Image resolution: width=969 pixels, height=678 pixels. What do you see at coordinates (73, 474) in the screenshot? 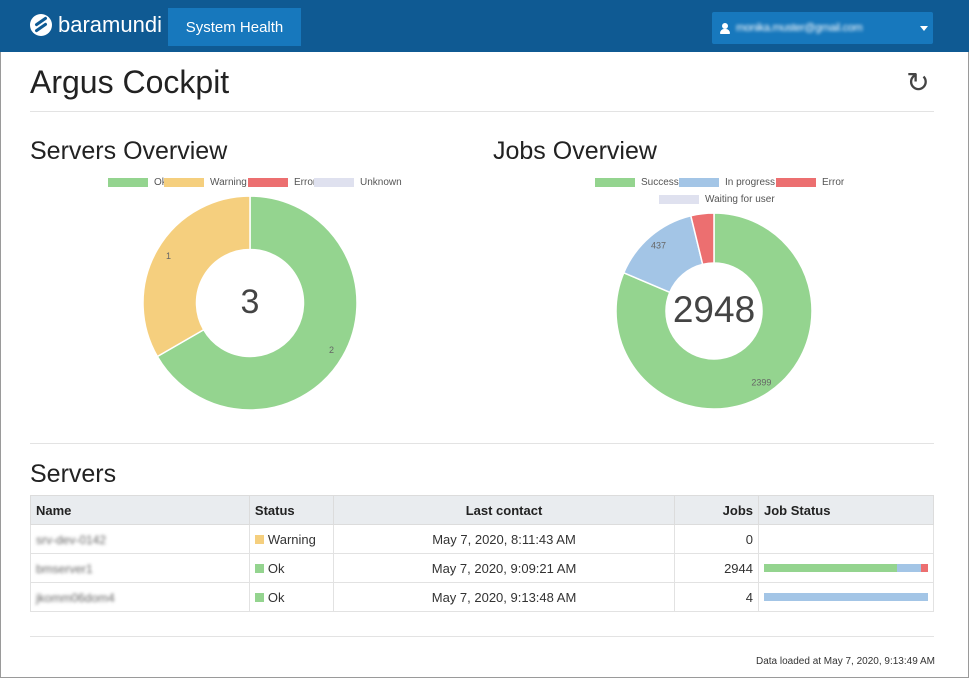
I see `servers-title: Servers` at bounding box center [73, 474].